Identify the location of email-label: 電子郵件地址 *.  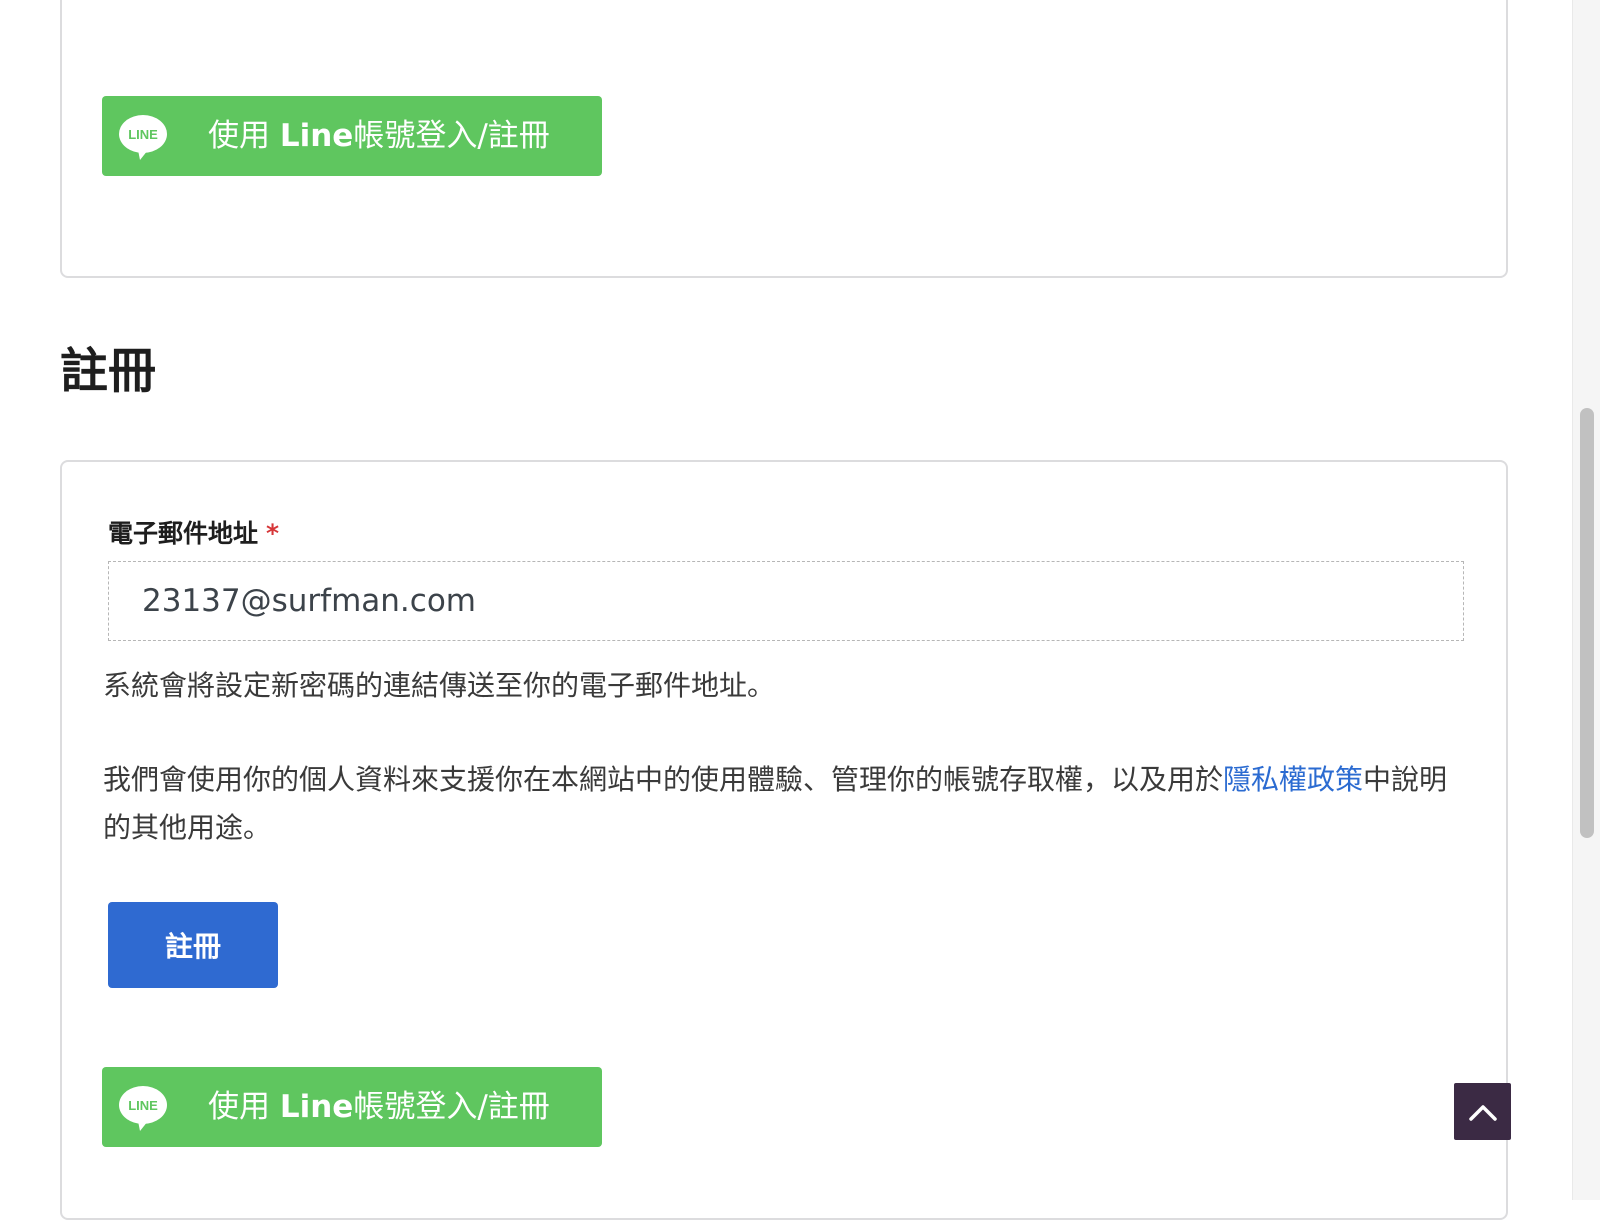
(194, 533).